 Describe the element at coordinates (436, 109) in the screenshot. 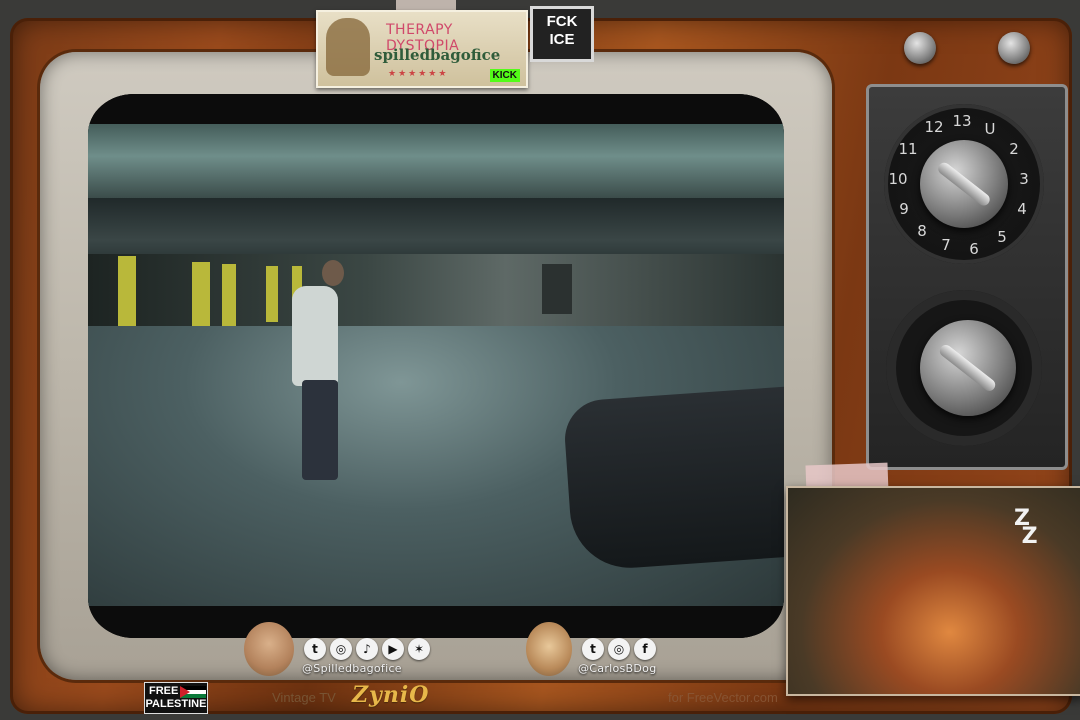

I see `letterbox-top` at that location.